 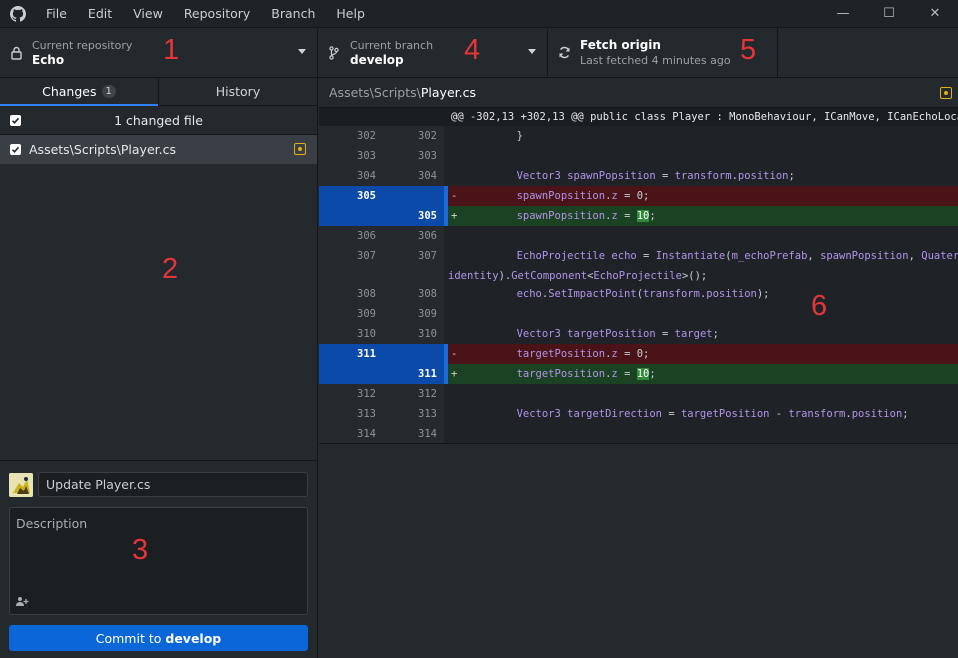 What do you see at coordinates (351, 236) in the screenshot?
I see `old-line-number: 306` at bounding box center [351, 236].